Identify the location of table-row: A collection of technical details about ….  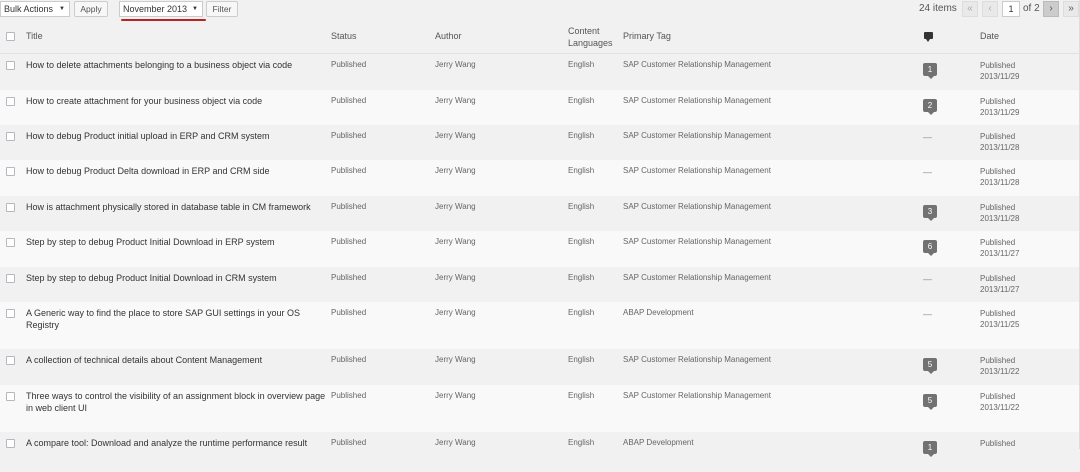
(540, 367).